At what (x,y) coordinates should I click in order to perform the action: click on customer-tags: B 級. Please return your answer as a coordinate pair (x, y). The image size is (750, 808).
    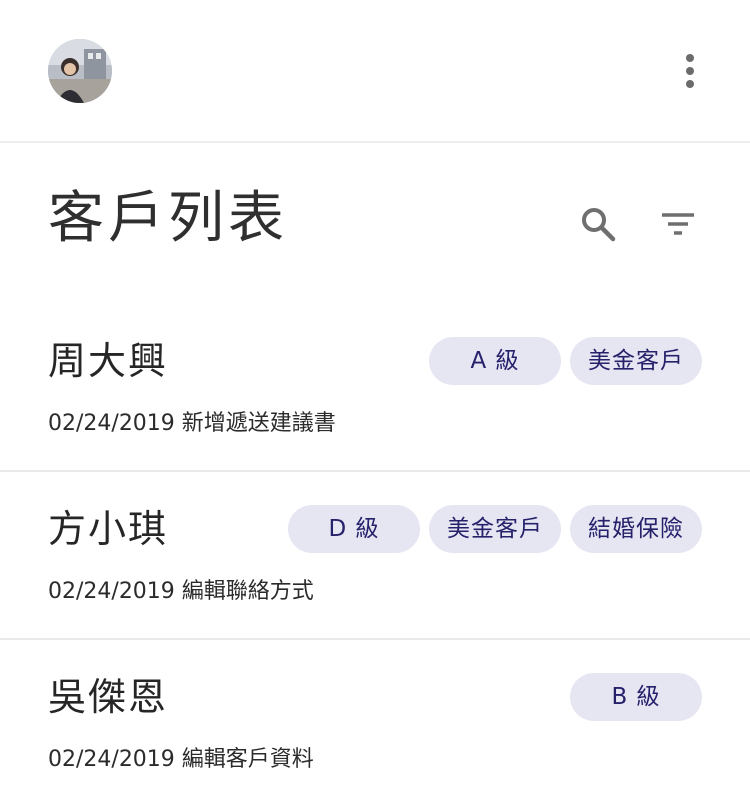
    Looking at the image, I should click on (636, 697).